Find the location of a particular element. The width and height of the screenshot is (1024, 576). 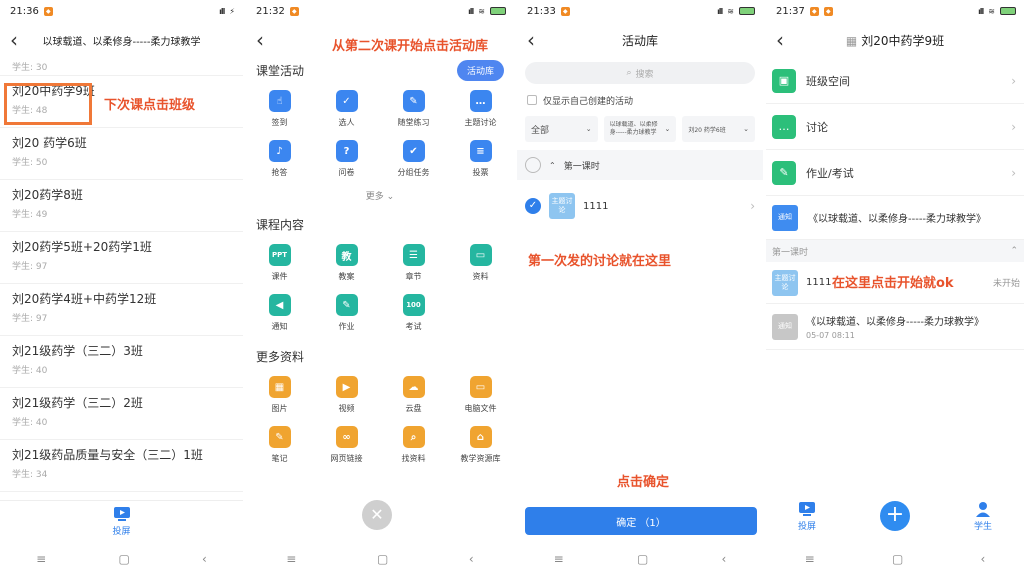

activity-item: ✓ 选人 is located at coordinates (346, 109).